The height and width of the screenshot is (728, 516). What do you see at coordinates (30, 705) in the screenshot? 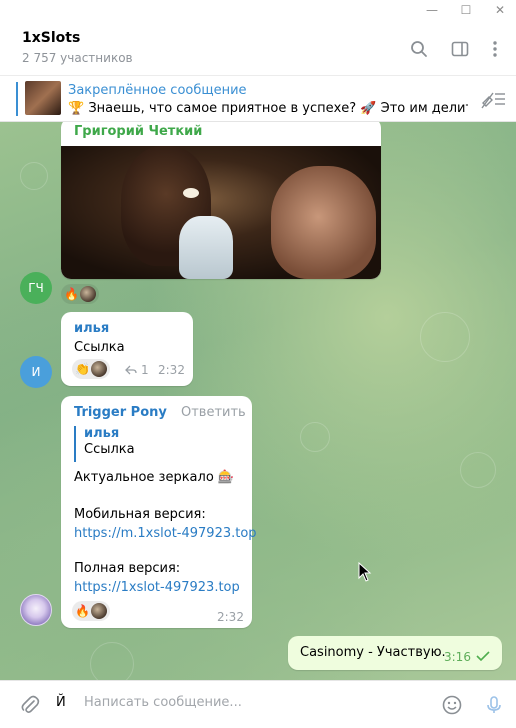
I see `attach-icon` at bounding box center [30, 705].